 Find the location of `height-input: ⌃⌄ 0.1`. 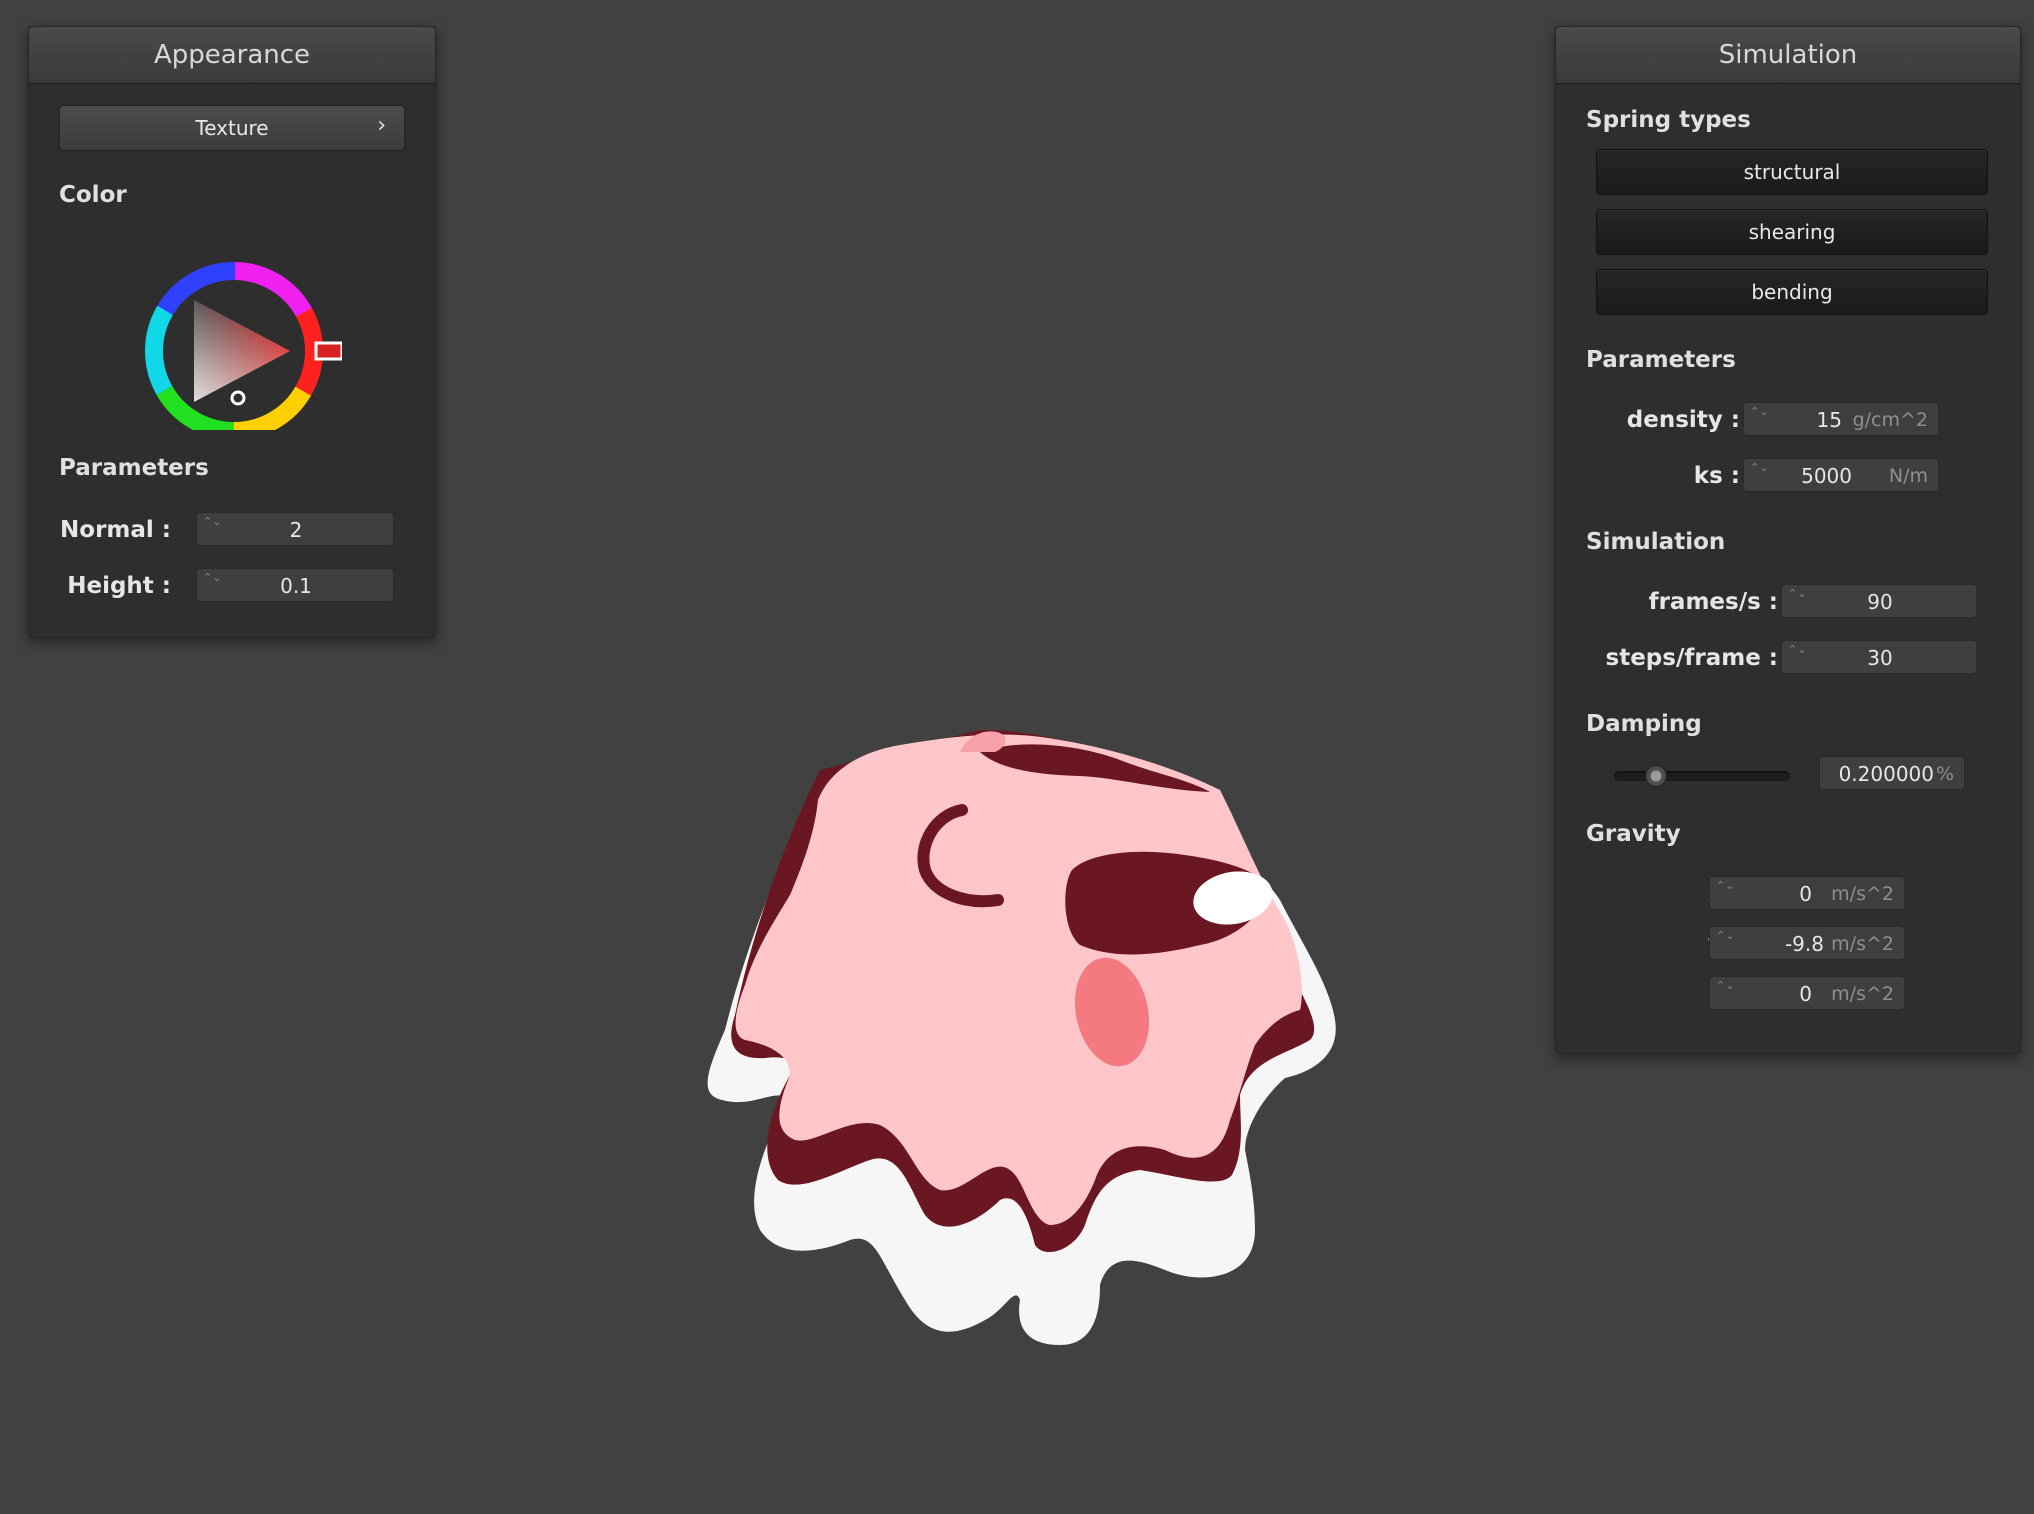

height-input: ⌃⌄ 0.1 is located at coordinates (295, 585).